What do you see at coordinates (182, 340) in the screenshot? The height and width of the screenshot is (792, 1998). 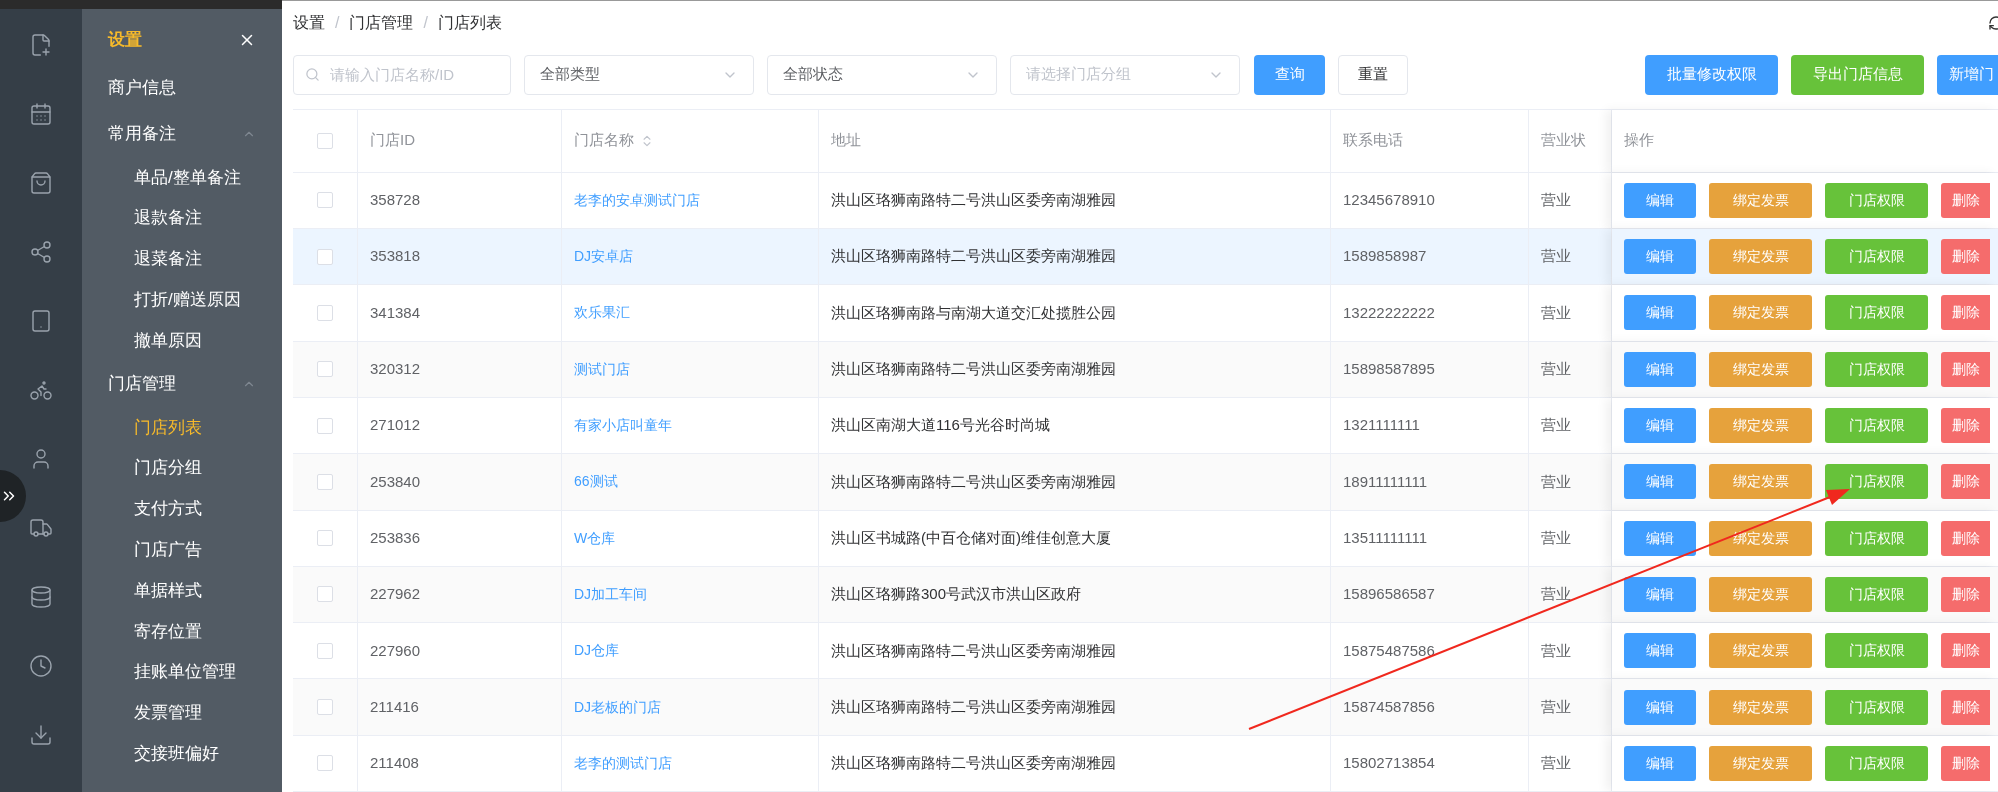 I see `menu-item: 撤单原因` at bounding box center [182, 340].